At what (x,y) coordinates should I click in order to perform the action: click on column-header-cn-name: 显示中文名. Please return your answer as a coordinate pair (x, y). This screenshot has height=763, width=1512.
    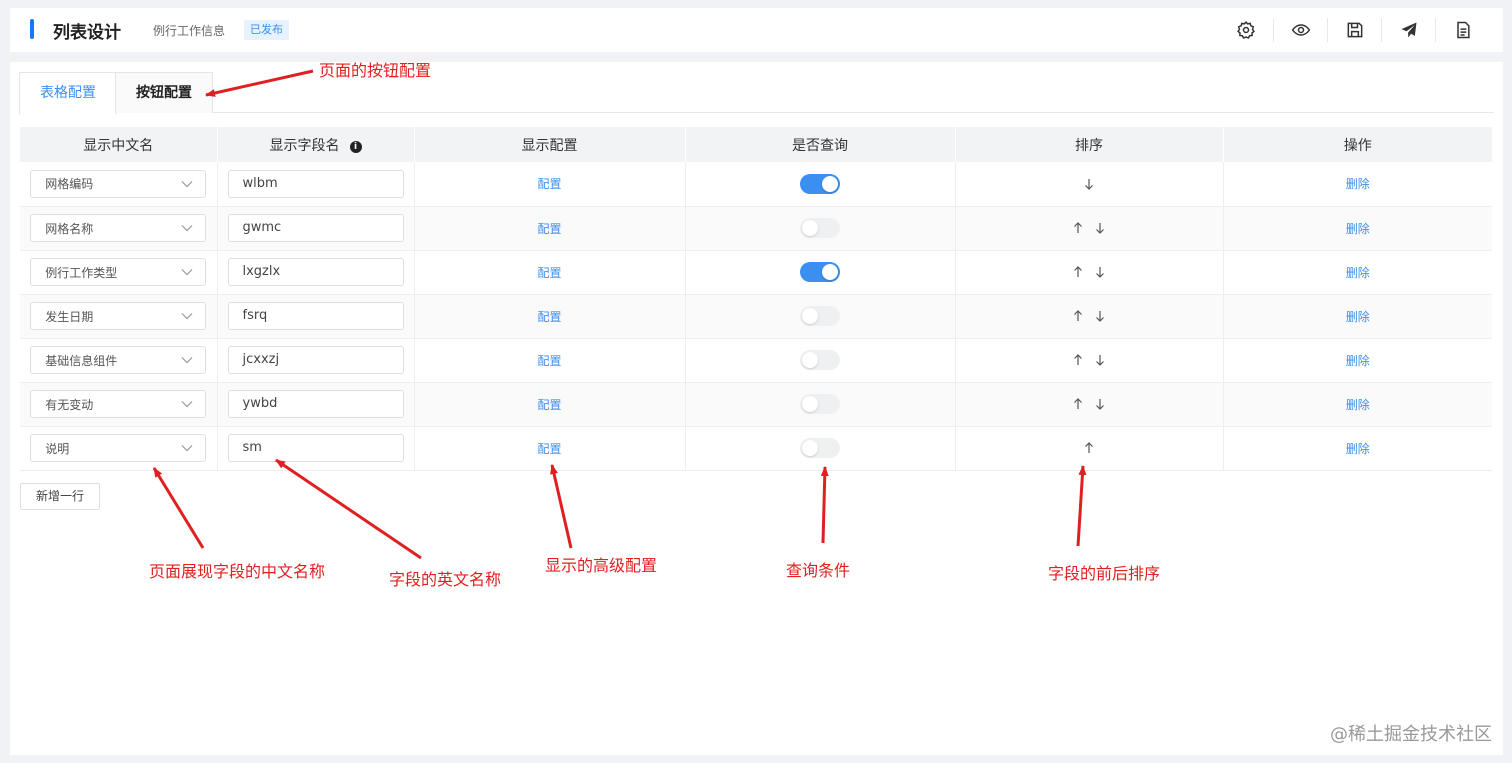
    Looking at the image, I should click on (119, 144).